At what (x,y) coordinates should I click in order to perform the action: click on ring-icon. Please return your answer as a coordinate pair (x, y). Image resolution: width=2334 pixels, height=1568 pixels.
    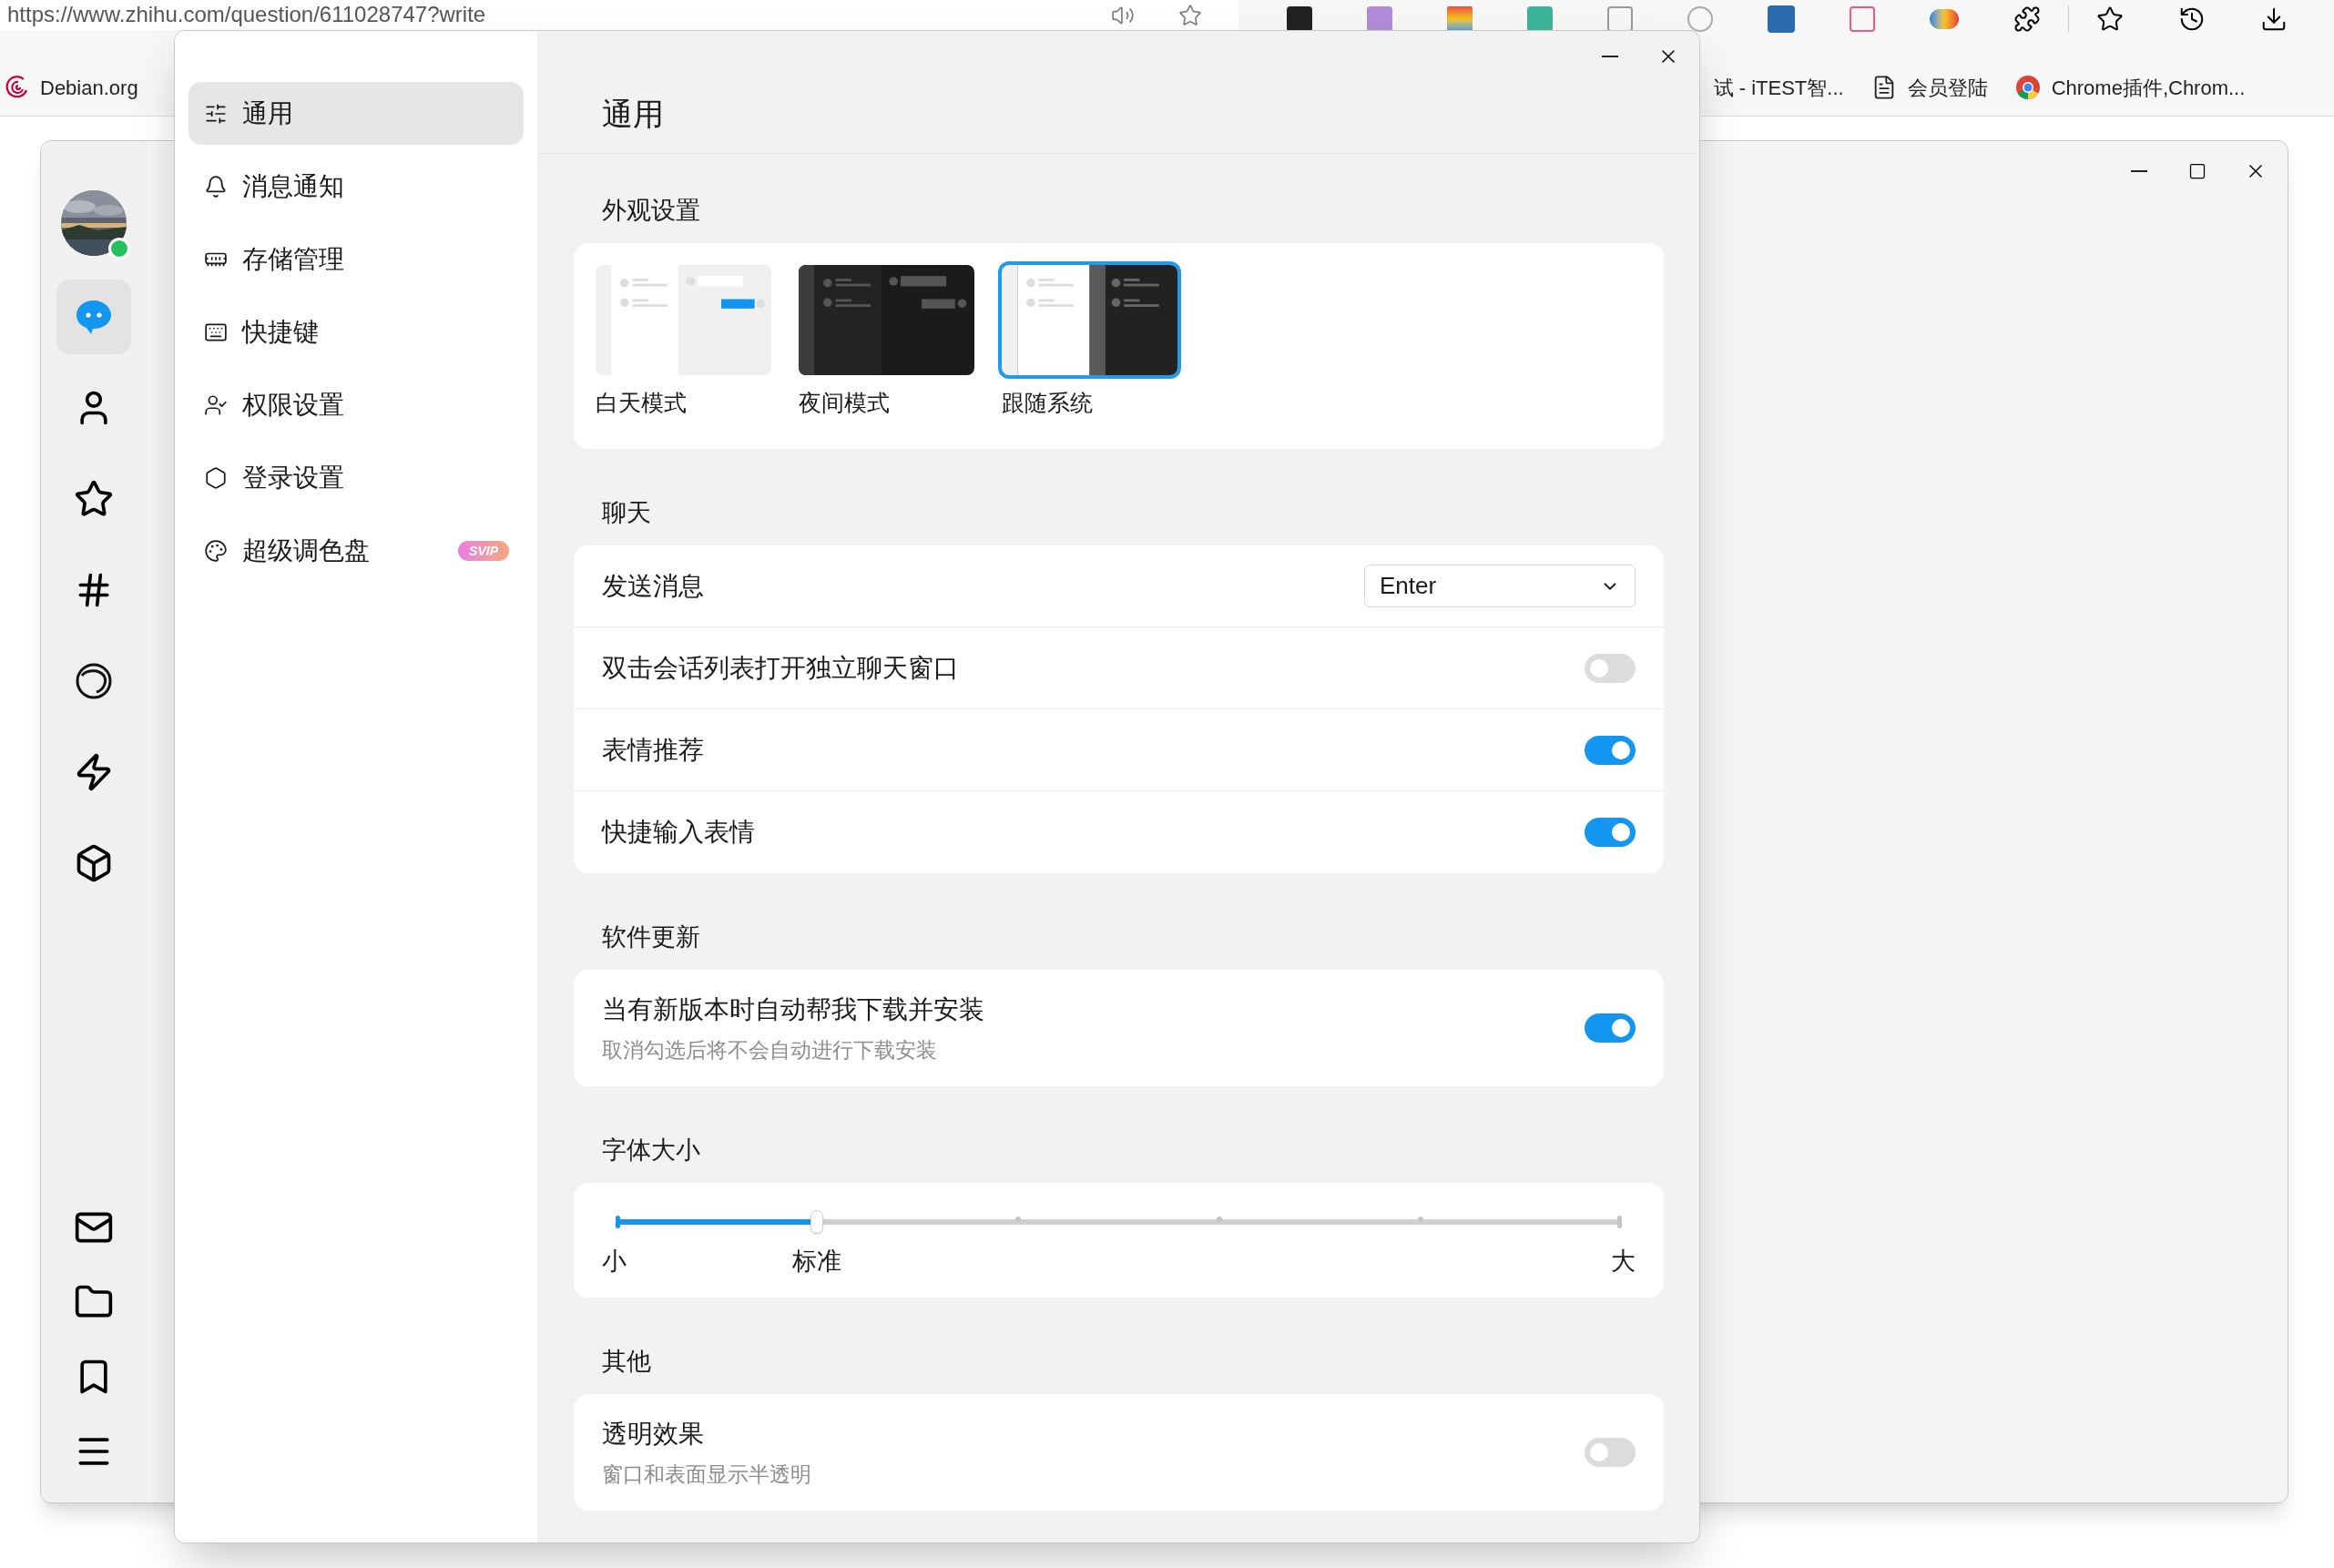
    Looking at the image, I should click on (94, 681).